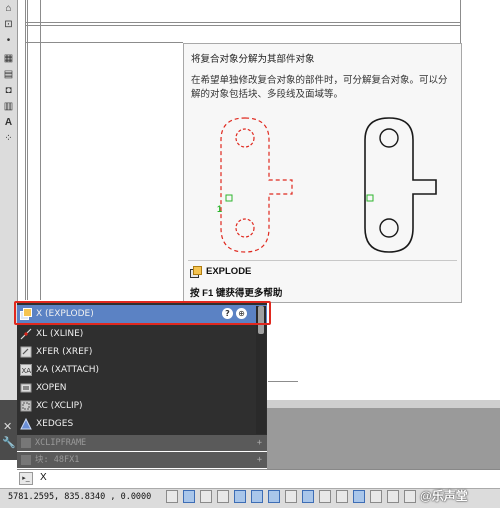  I want to click on lineweight-button, so click(342, 496).